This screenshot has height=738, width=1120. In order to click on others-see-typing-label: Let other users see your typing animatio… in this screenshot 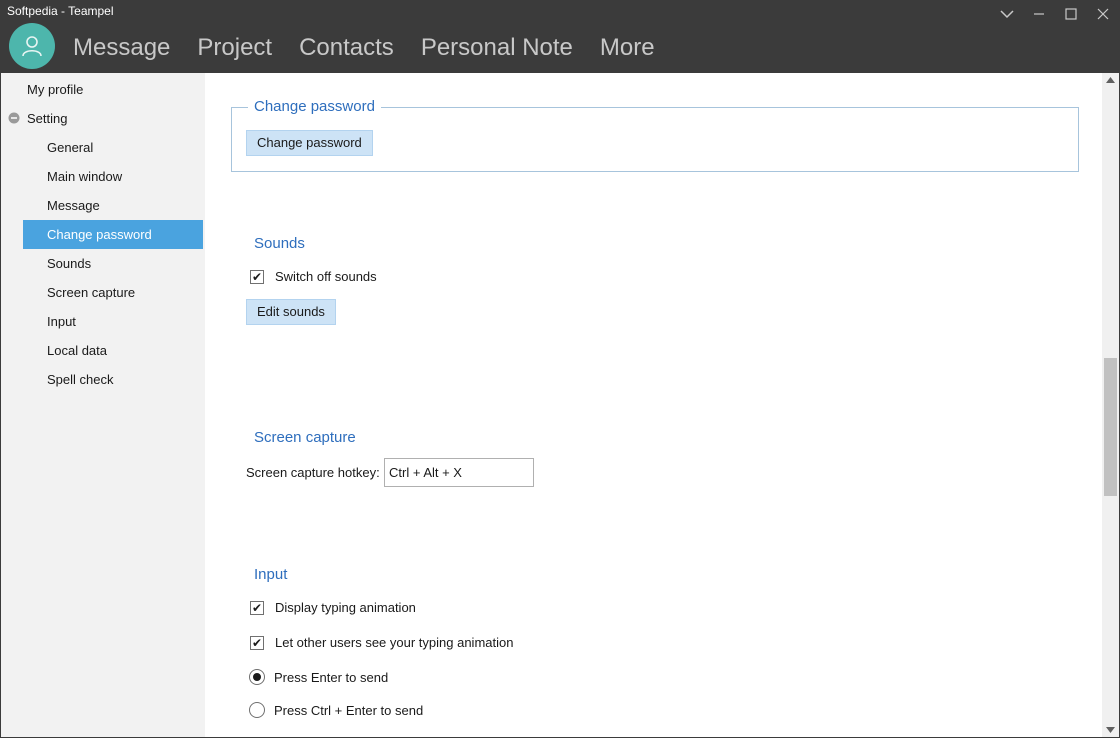, I will do `click(394, 642)`.